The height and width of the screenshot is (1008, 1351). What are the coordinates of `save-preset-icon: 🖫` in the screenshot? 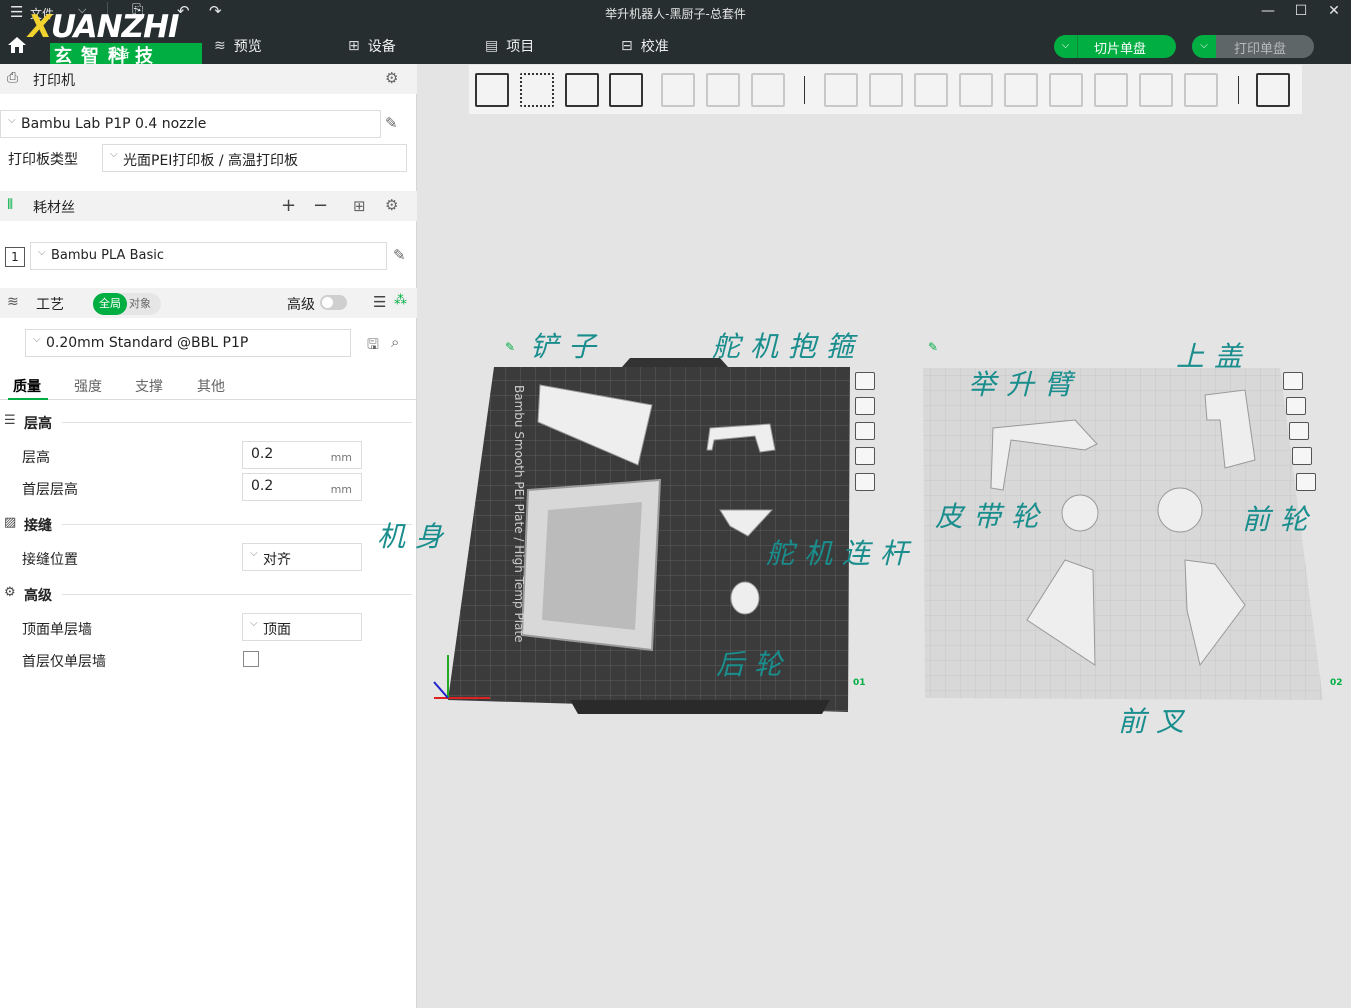 It's located at (373, 346).